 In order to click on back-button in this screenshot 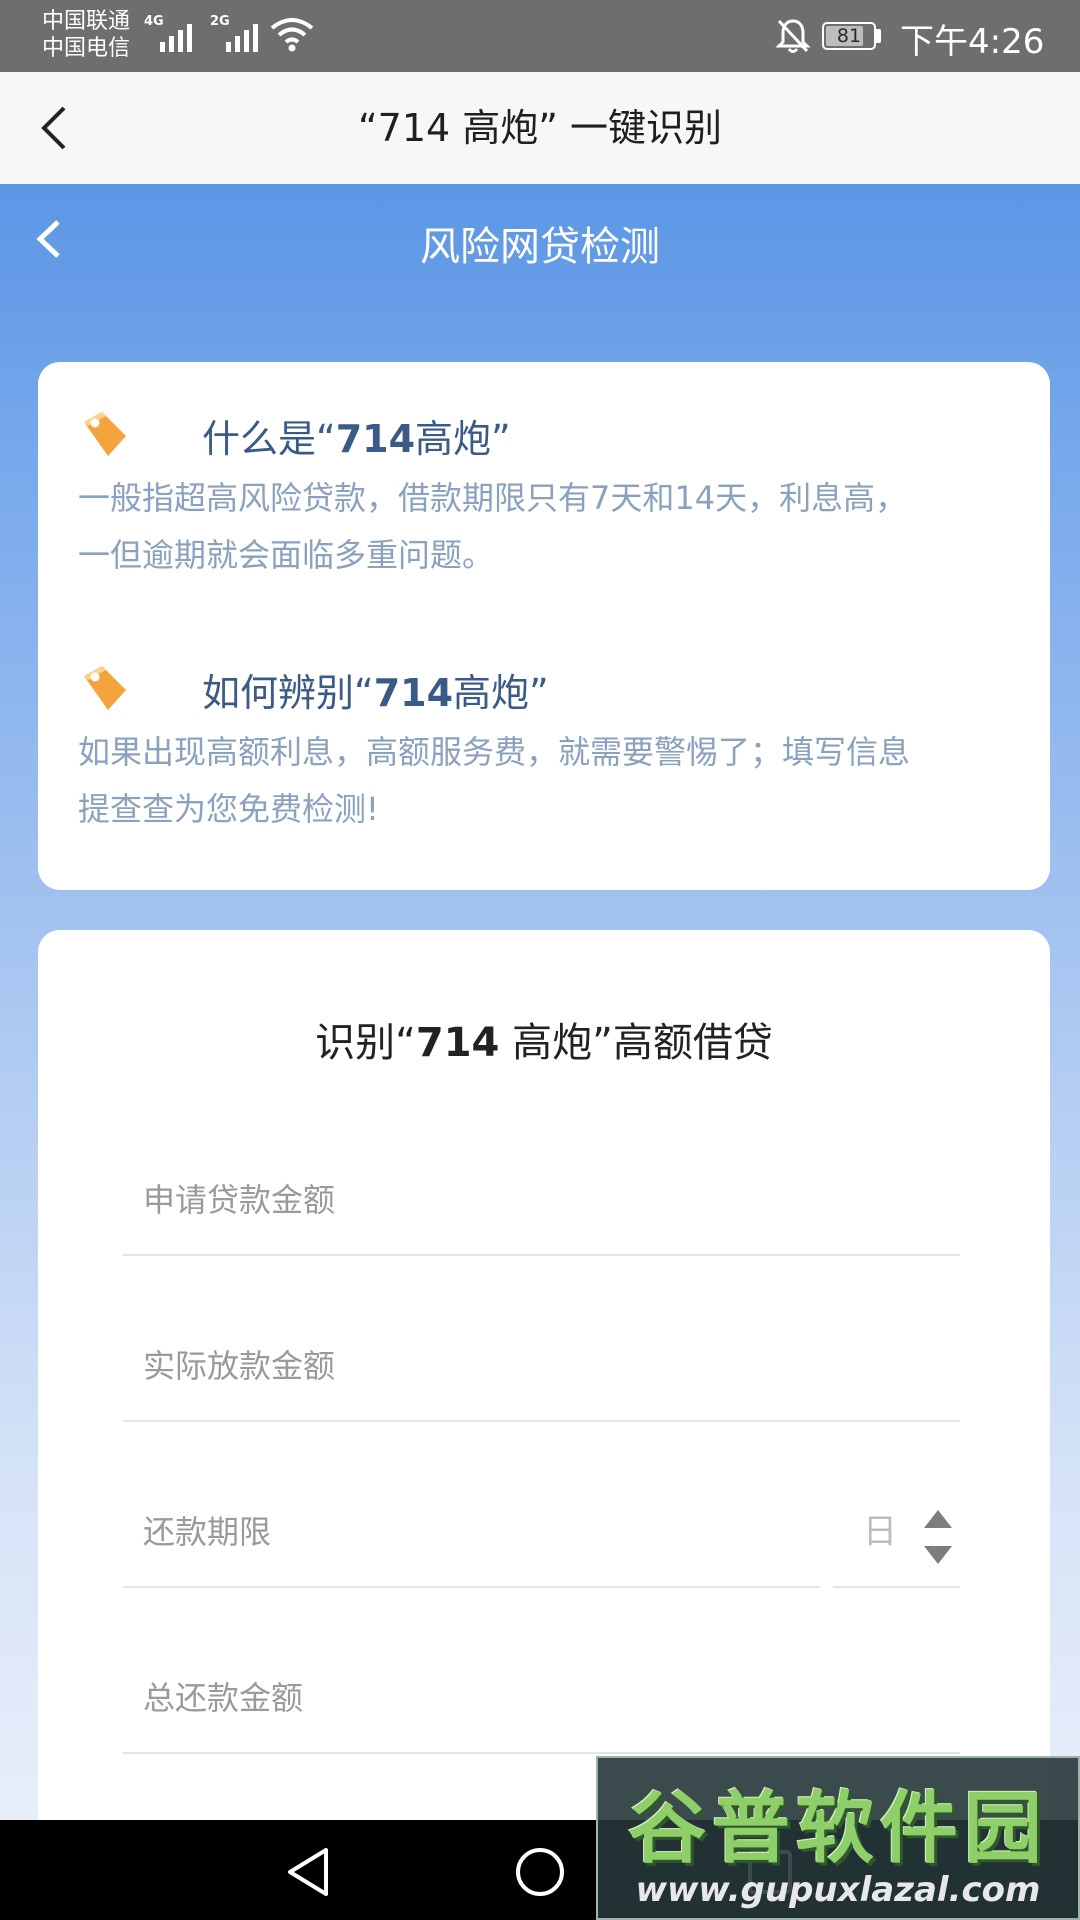, I will do `click(60, 128)`.